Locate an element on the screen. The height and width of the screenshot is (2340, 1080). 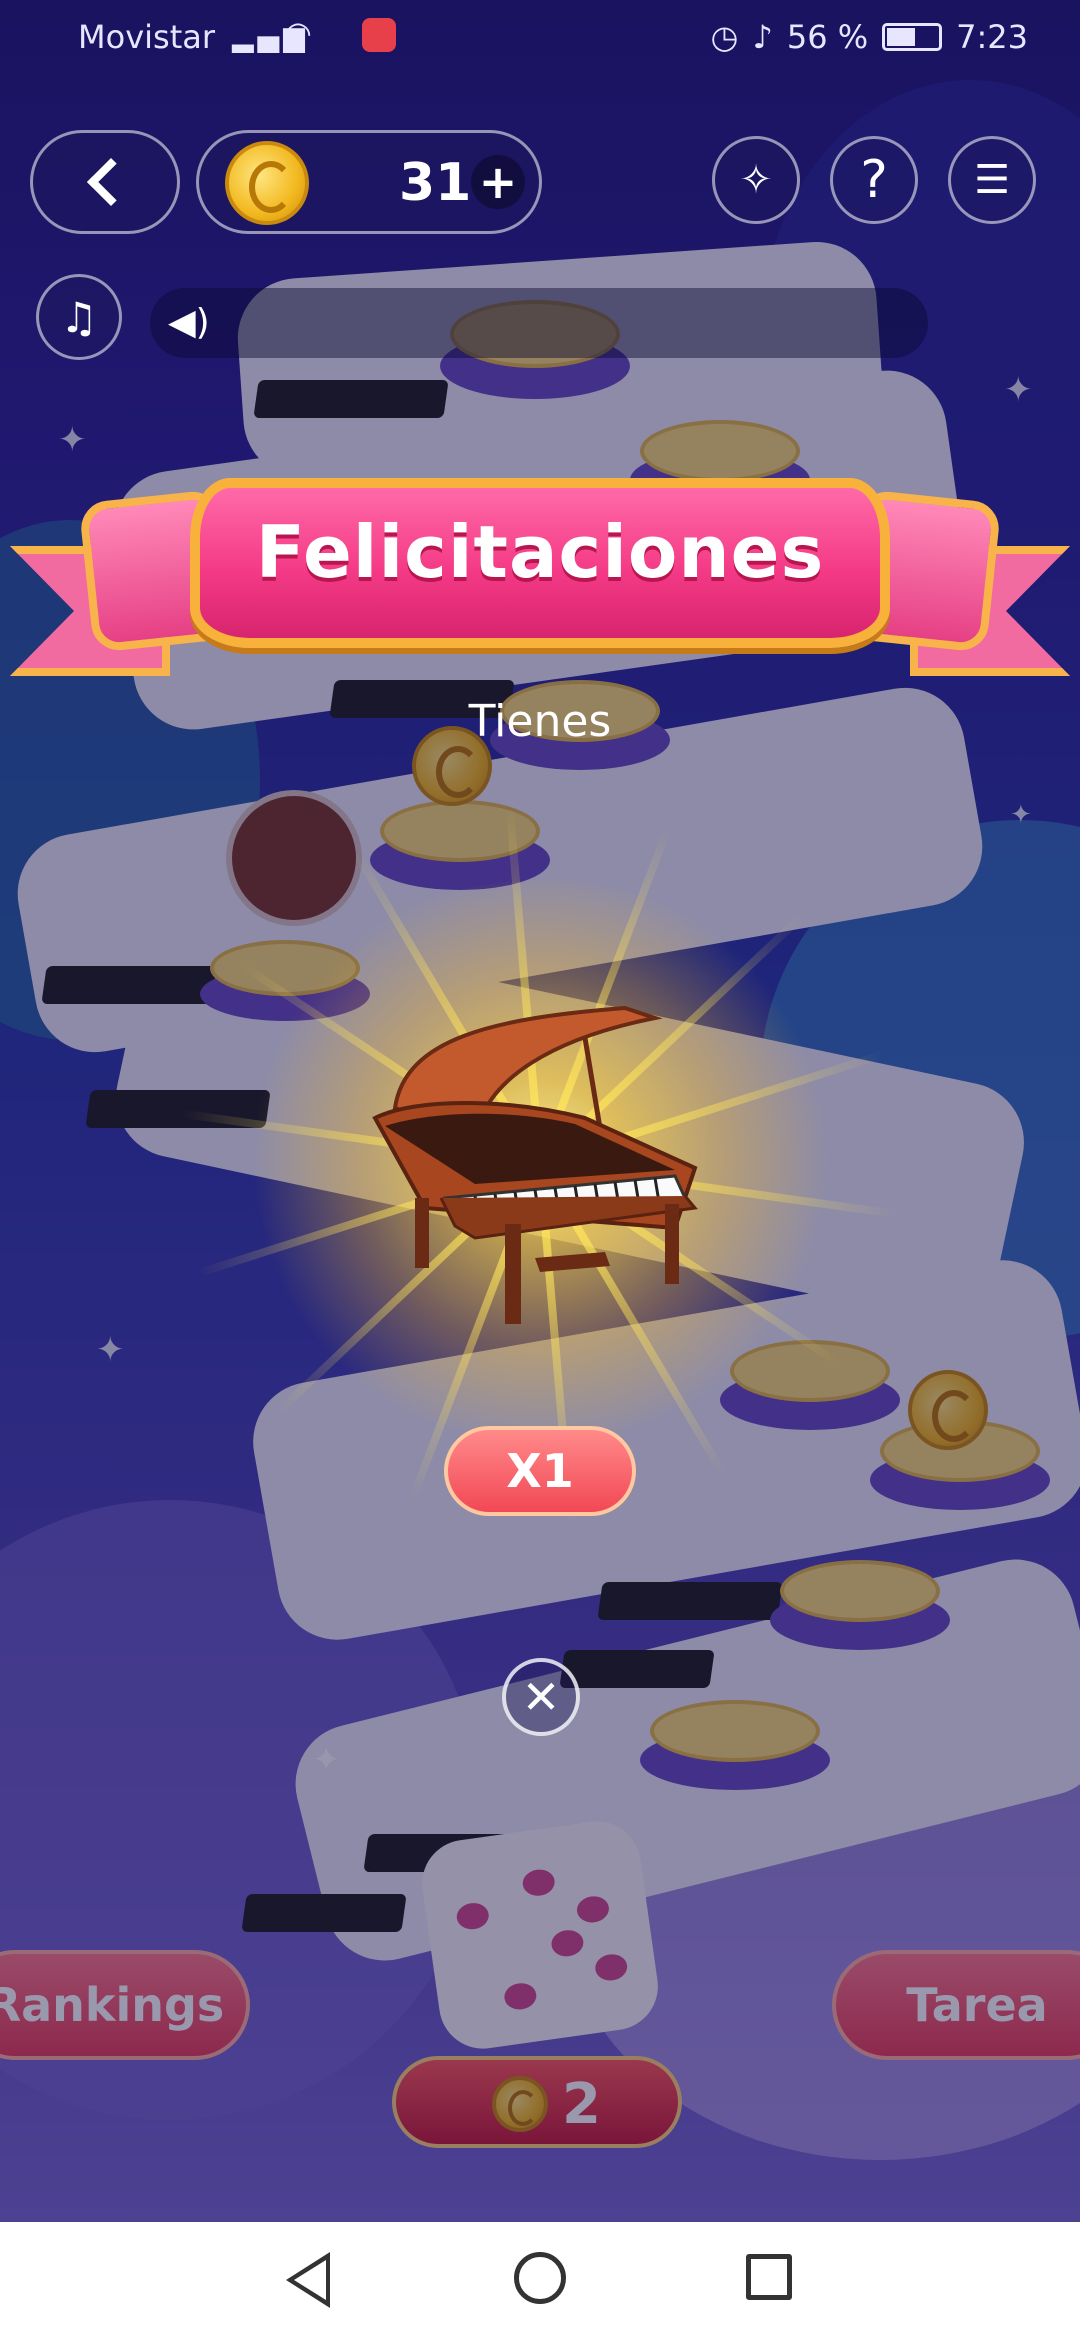
list-clock-icon: ☰ is located at coordinates (992, 180).